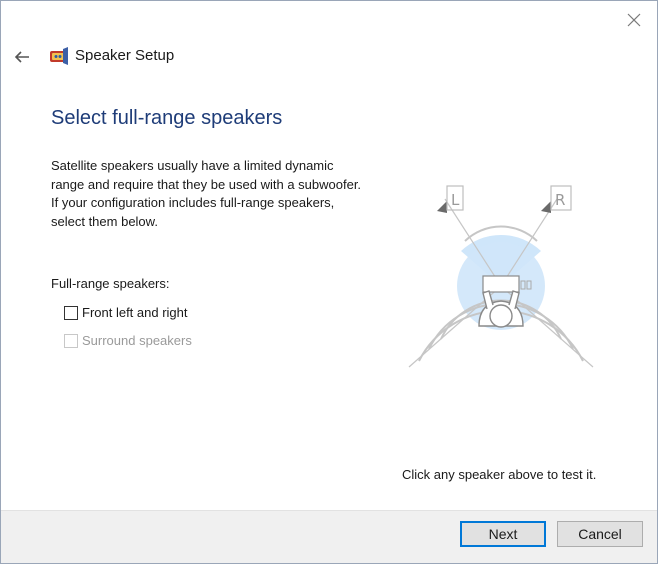  I want to click on back-button, so click(22, 57).